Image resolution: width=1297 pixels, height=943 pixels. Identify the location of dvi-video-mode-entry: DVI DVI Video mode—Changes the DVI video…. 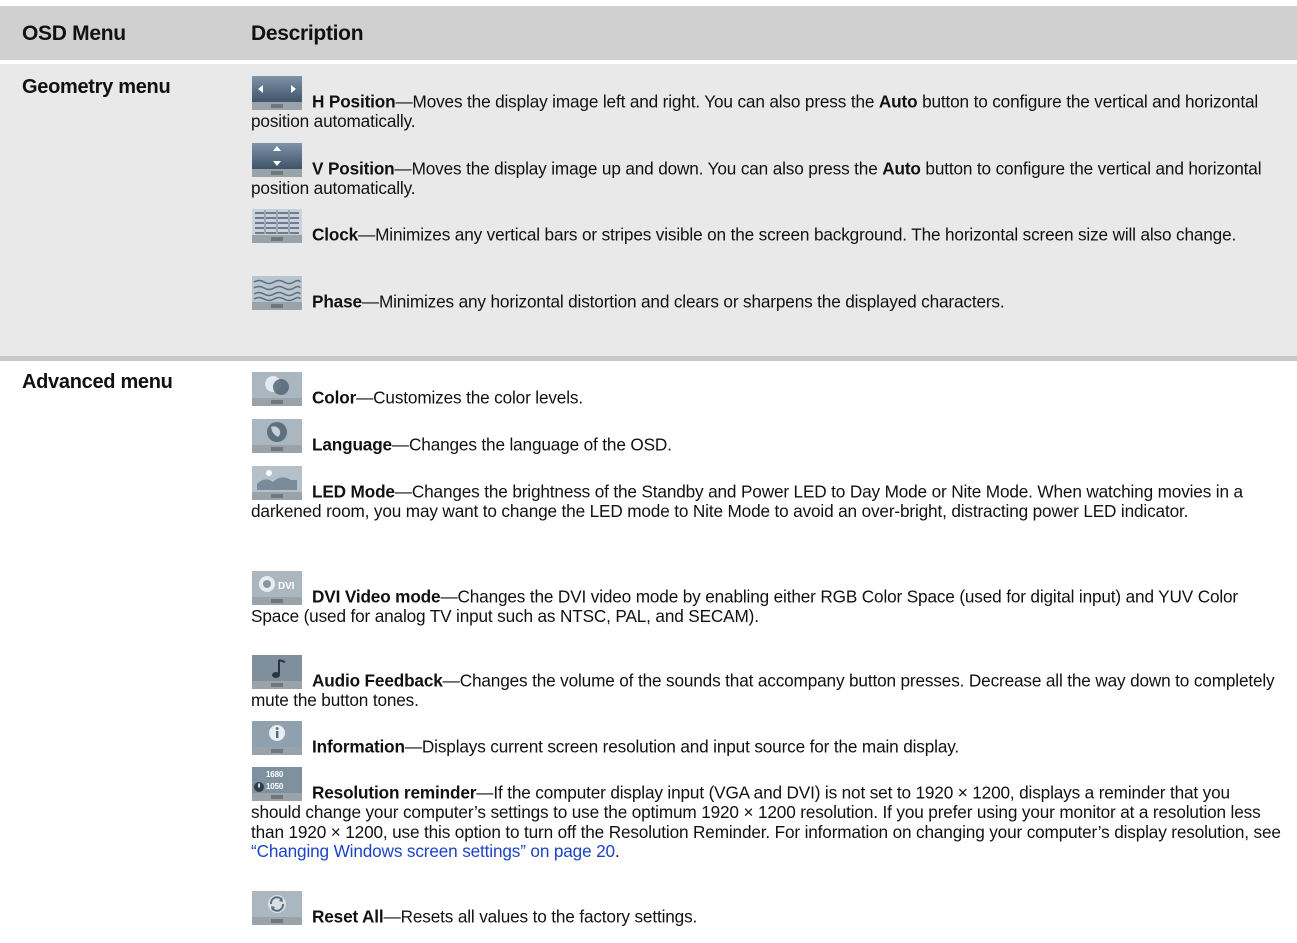
(766, 598).